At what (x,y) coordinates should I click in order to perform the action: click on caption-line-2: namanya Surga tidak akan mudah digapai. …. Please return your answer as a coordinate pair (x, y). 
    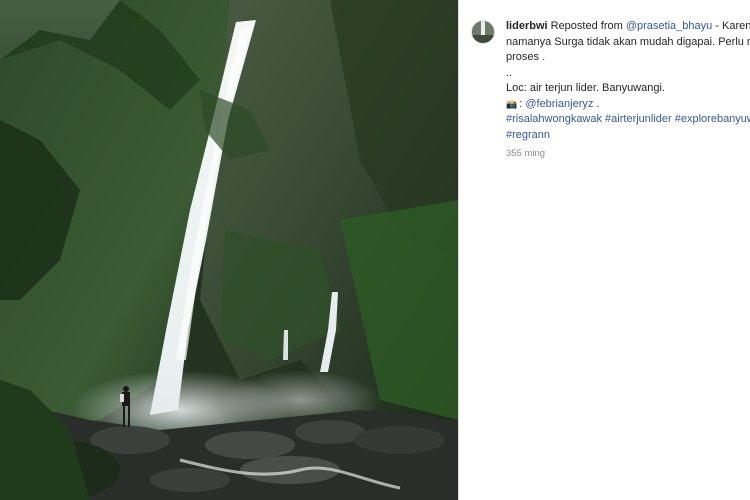
    Looking at the image, I should click on (628, 41).